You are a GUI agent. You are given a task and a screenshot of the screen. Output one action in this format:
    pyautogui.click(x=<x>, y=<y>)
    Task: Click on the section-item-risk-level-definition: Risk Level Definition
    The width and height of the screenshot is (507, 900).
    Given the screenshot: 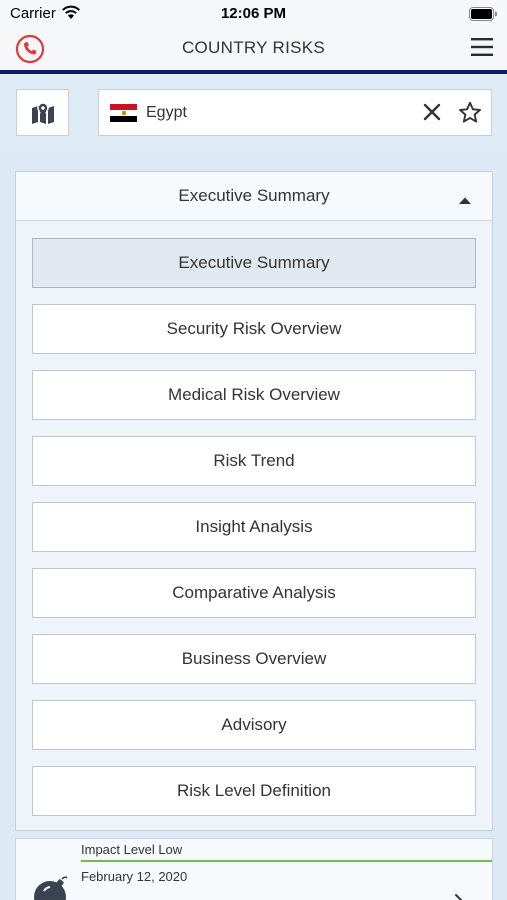 What is the action you would take?
    pyautogui.click(x=254, y=791)
    